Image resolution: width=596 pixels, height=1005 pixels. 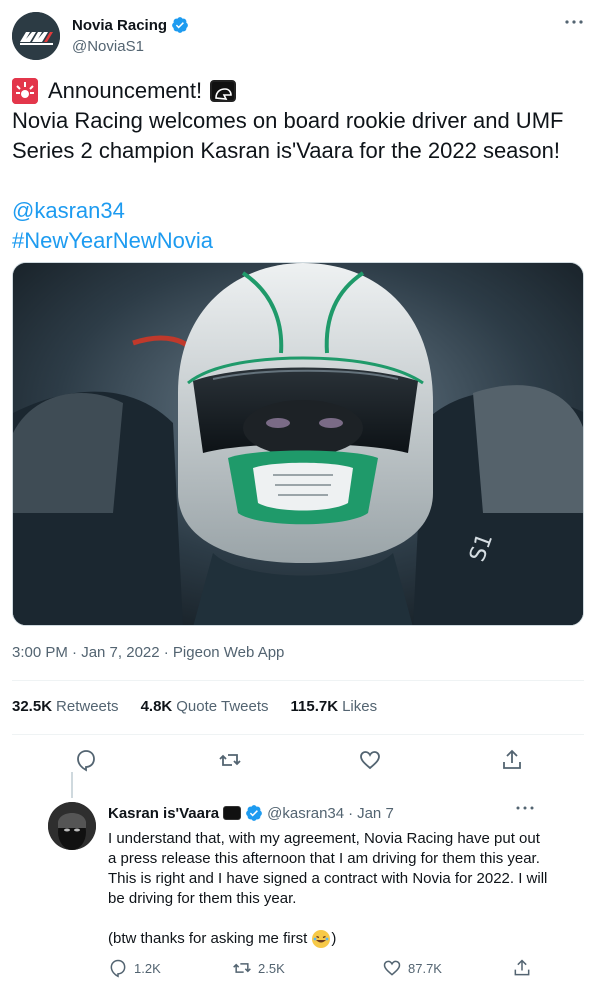 I want to click on announcement-text: Announcement!, so click(x=125, y=90).